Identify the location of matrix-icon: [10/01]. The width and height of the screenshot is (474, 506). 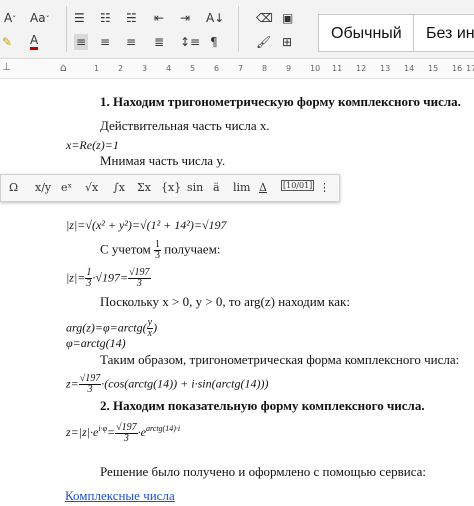
(298, 185).